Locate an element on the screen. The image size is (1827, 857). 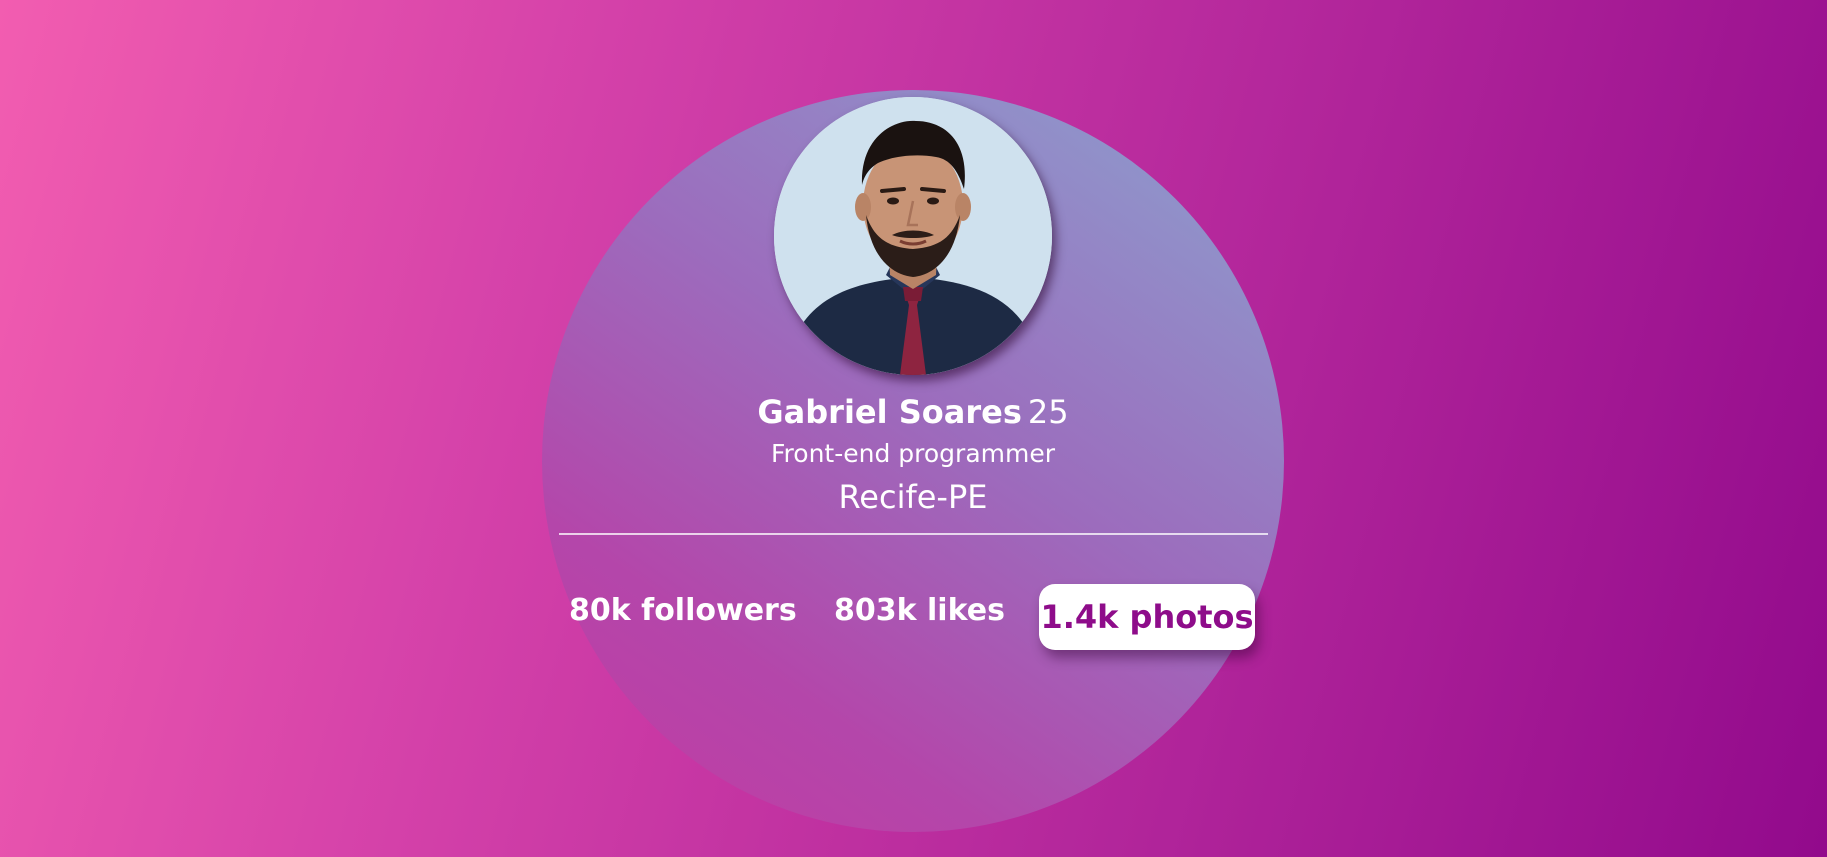
divider is located at coordinates (913, 534).